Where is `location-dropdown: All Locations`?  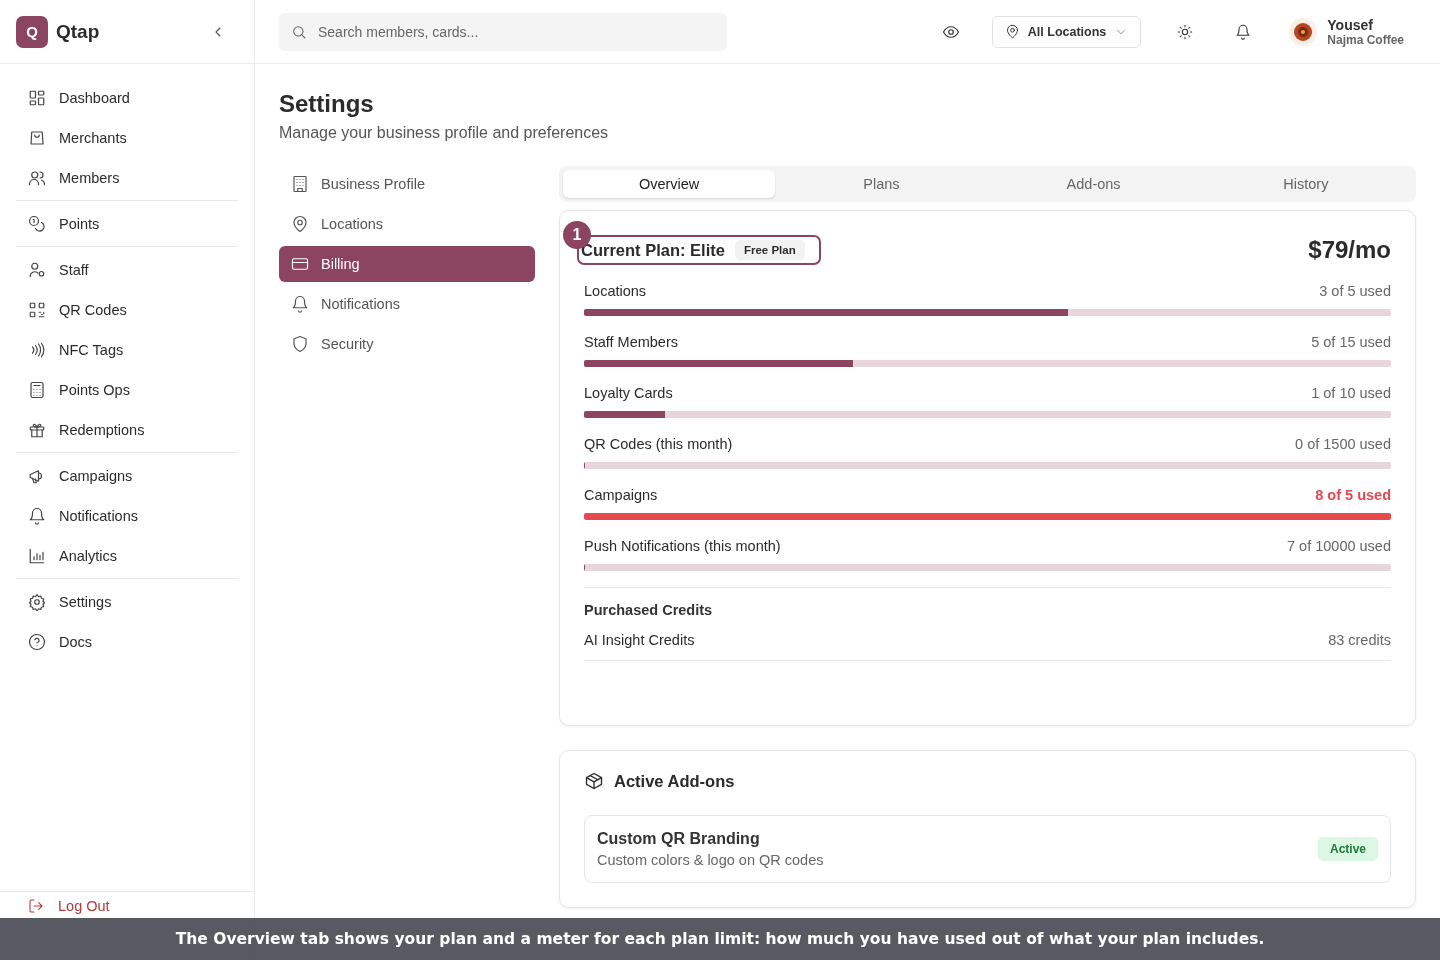 location-dropdown: All Locations is located at coordinates (1066, 31).